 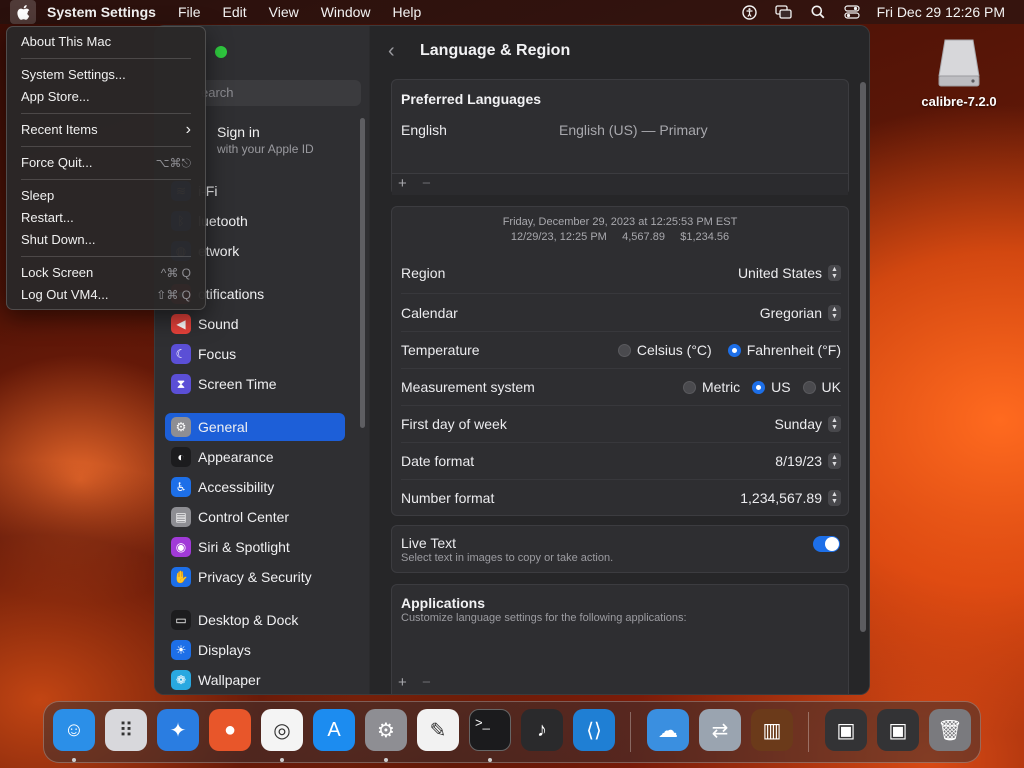 I want to click on terminal-window-thumbnail-icon: ▣, so click(x=846, y=730).